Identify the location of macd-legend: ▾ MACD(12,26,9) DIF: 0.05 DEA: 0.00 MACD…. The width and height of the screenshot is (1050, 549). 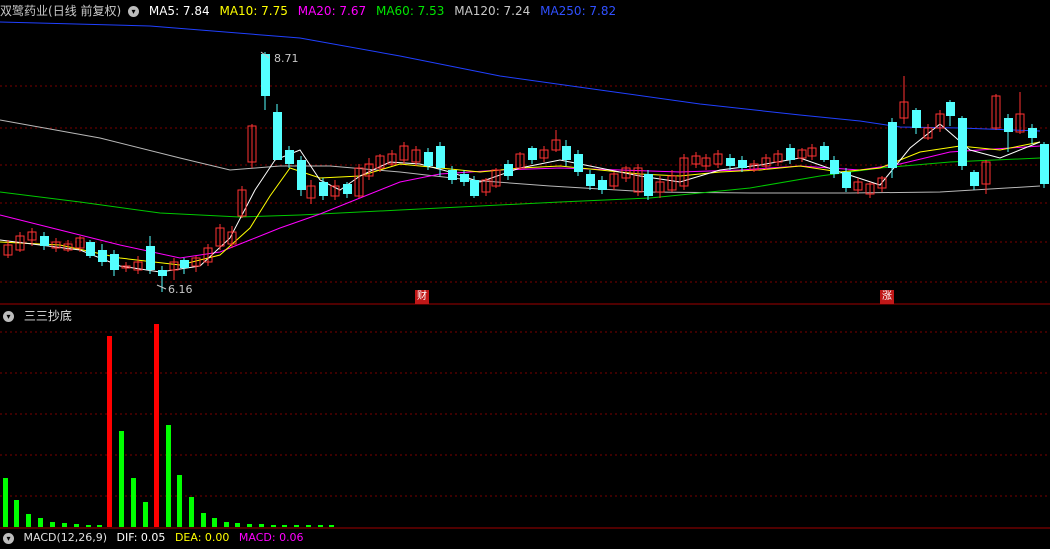
(155, 538).